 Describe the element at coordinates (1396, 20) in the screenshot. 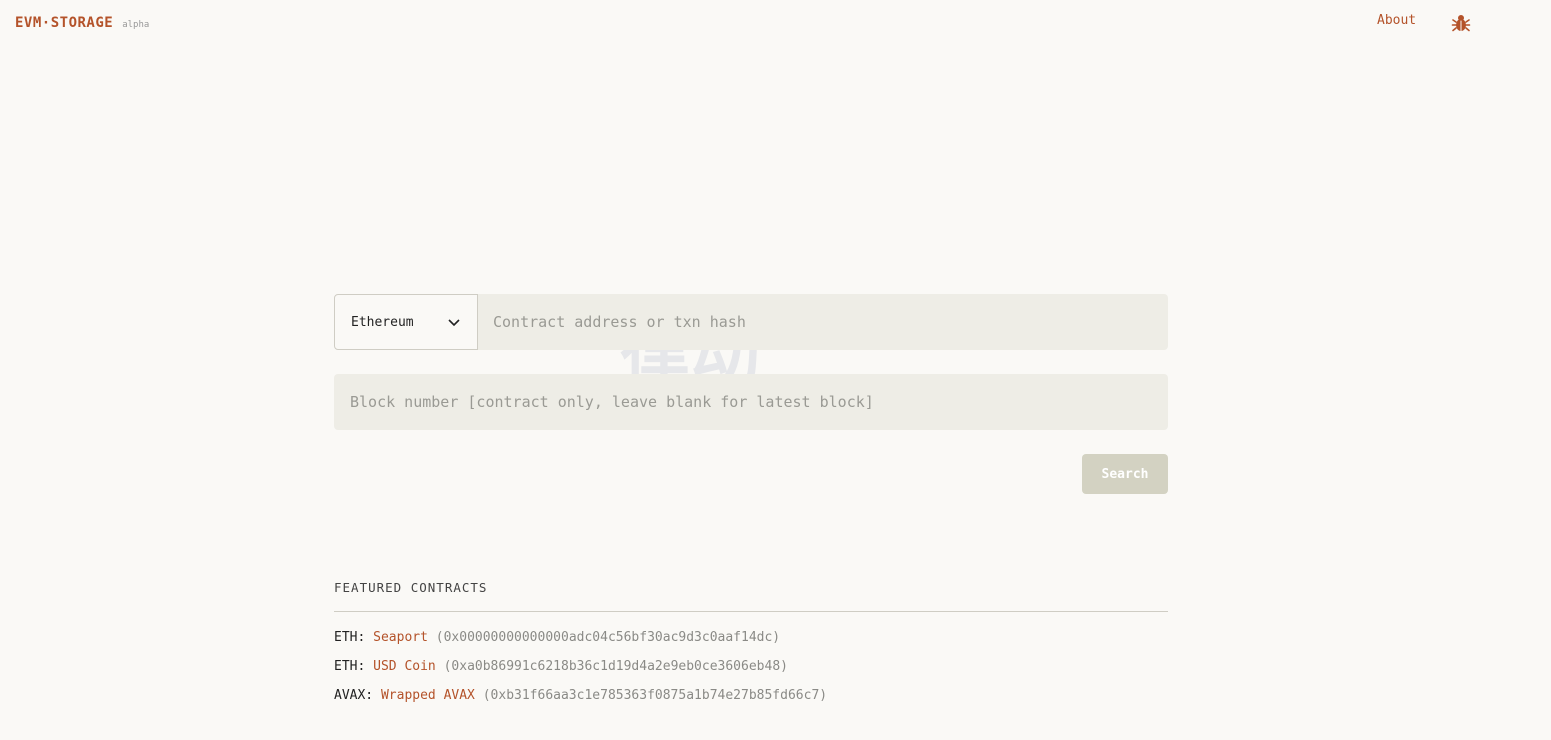

I see `about-link: About` at that location.